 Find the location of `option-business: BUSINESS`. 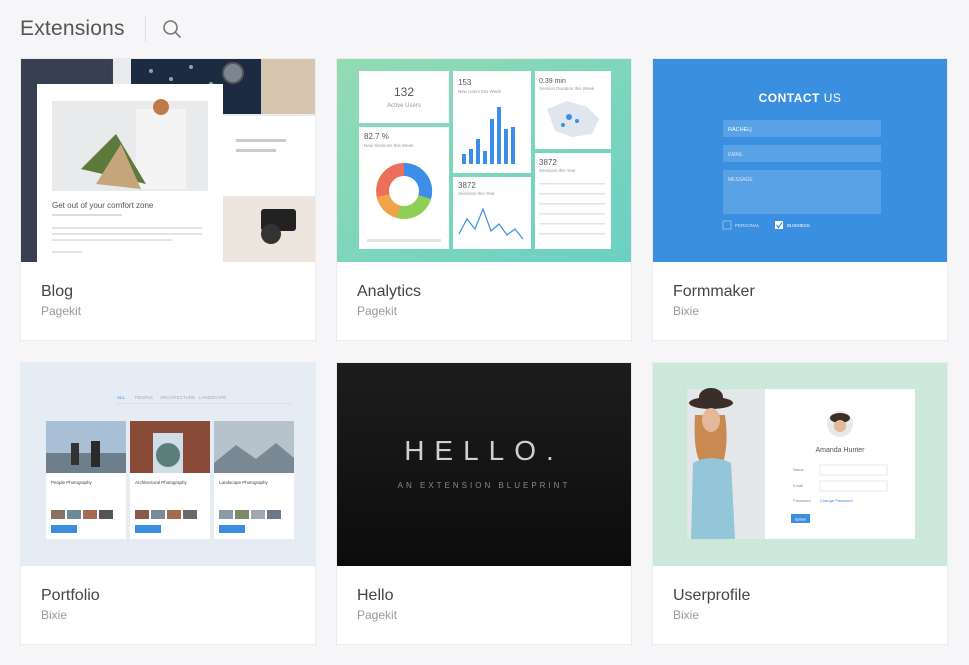

option-business: BUSINESS is located at coordinates (798, 225).